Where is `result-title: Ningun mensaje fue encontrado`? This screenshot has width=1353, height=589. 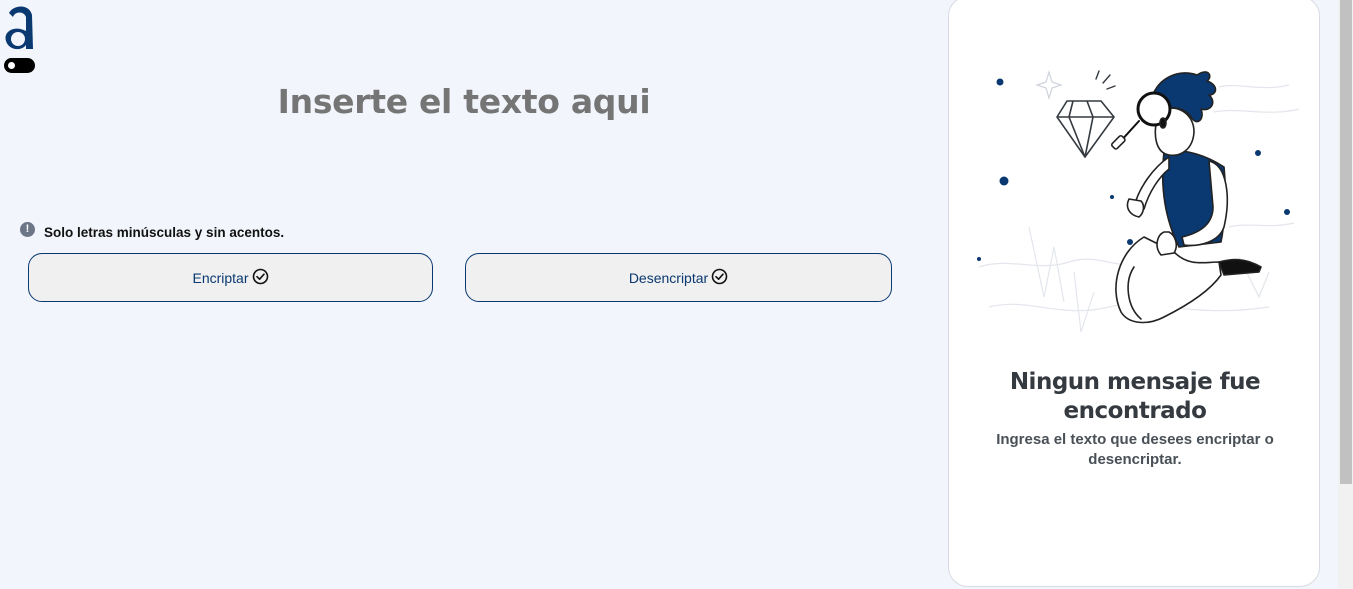
result-title: Ningun mensaje fue encontrado is located at coordinates (1135, 396).